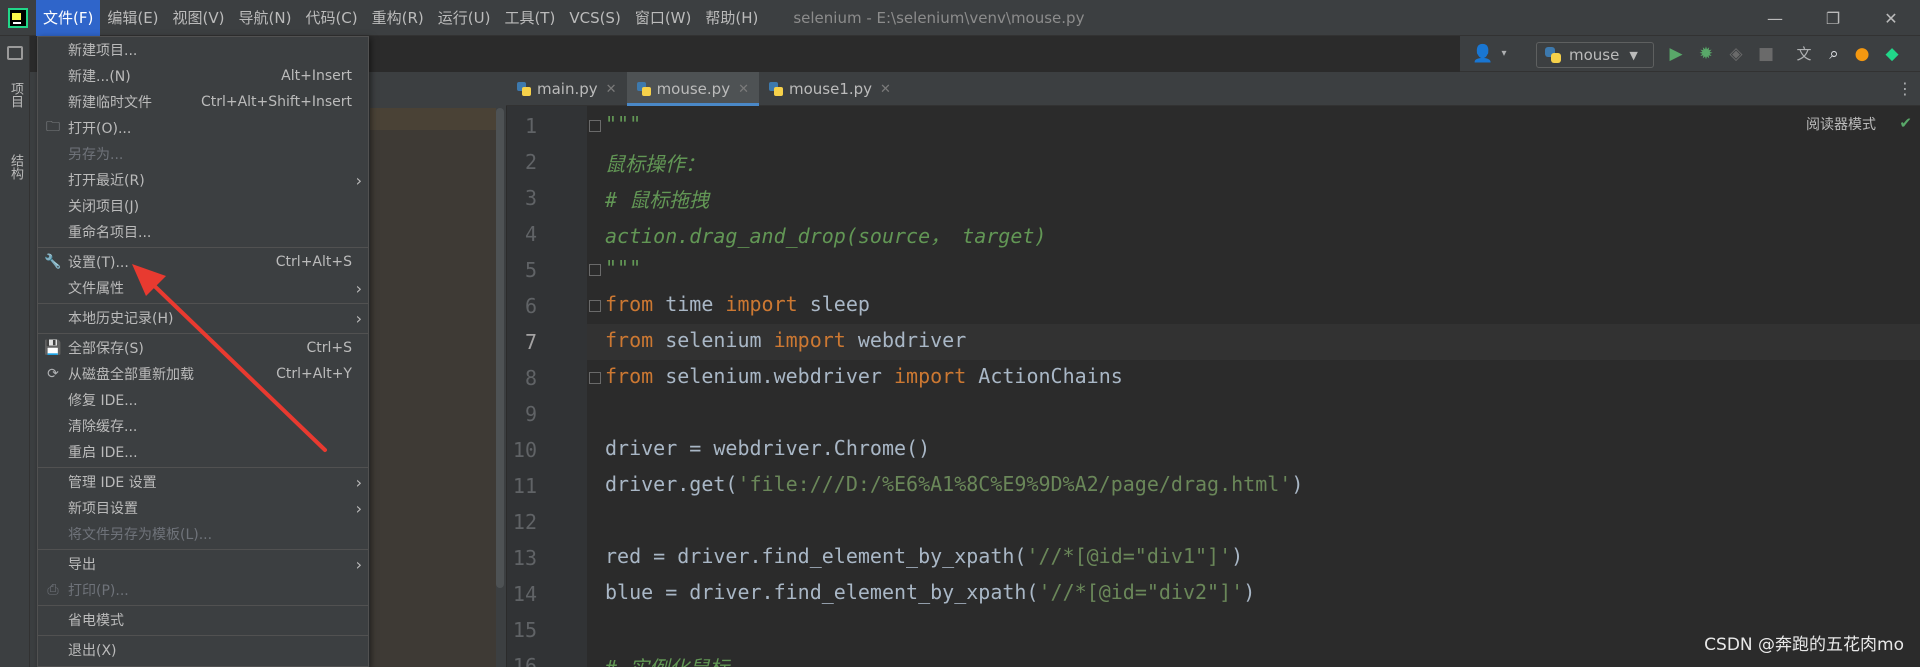 Image resolution: width=1920 pixels, height=667 pixels. Describe the element at coordinates (530, 126) in the screenshot. I see `line-number: 1` at that location.